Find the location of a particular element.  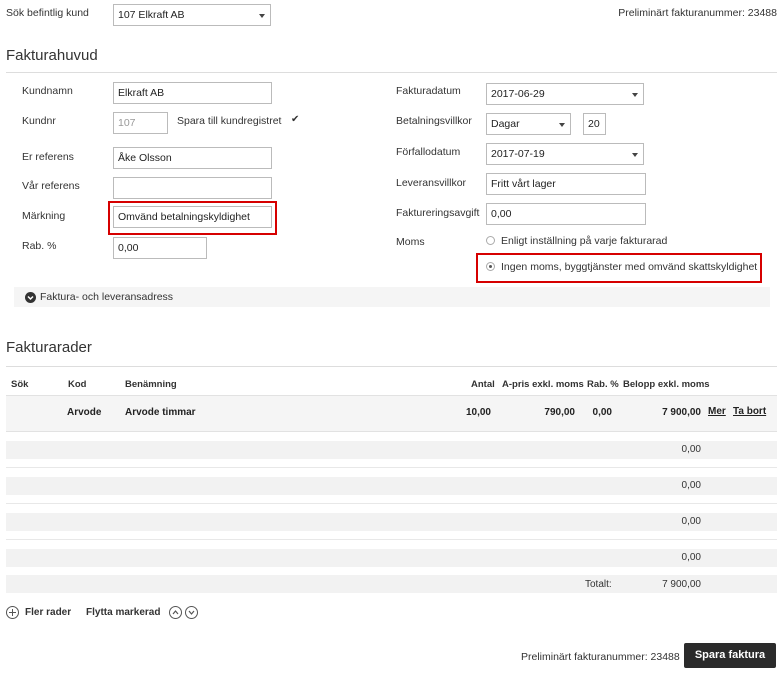

customer-name-input: Elkraft AB is located at coordinates (192, 93).